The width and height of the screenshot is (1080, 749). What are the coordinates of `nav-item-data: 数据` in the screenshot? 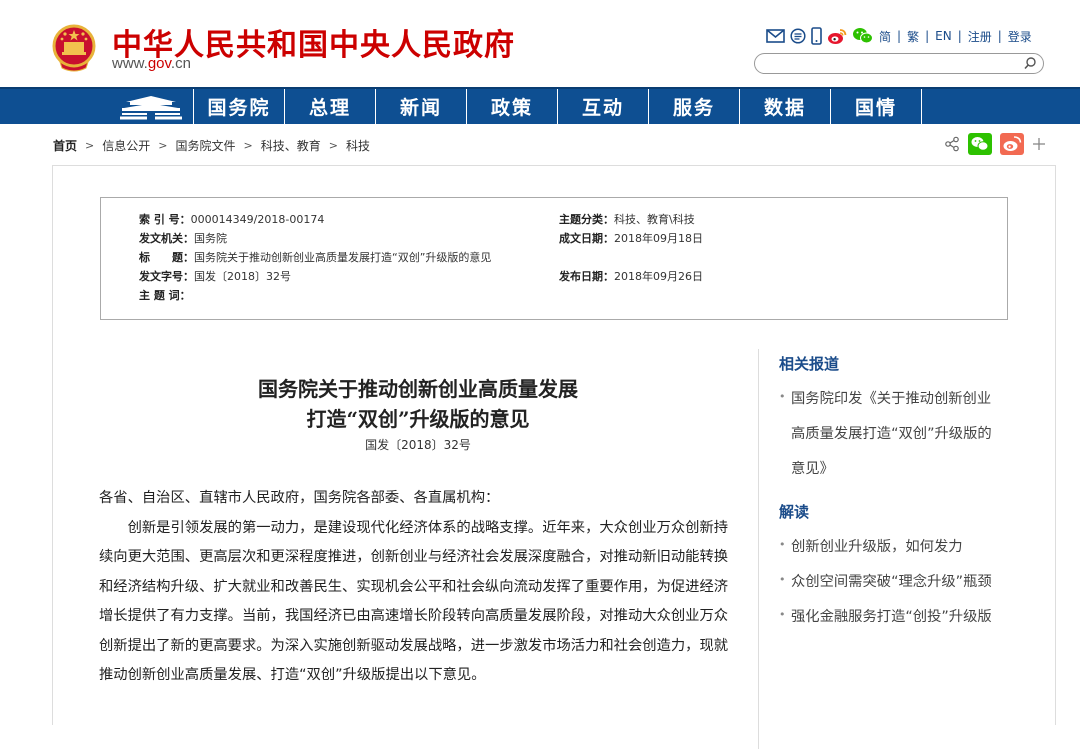 It's located at (785, 106).